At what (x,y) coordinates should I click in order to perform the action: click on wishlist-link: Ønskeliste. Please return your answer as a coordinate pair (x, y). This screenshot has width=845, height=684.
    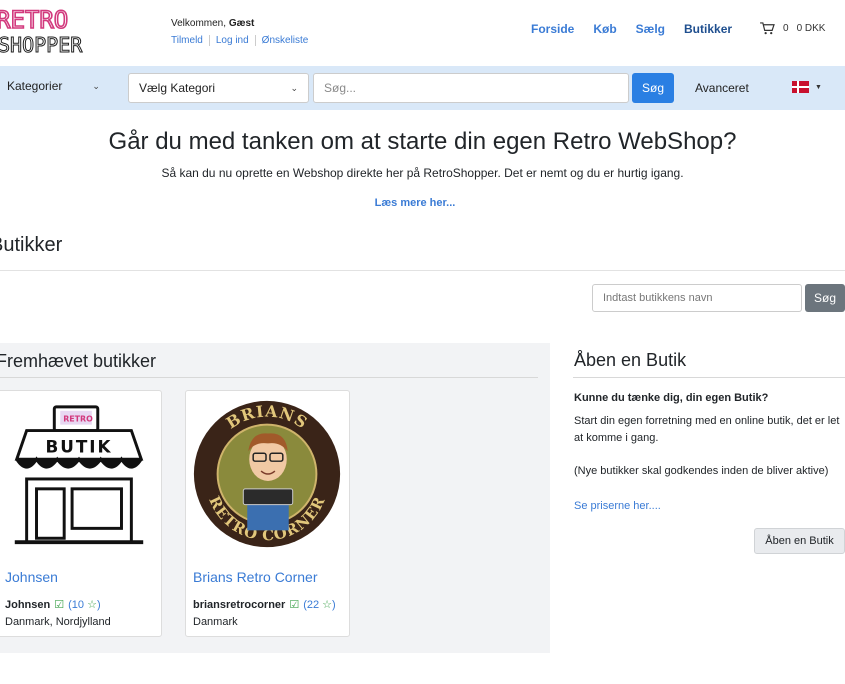
    Looking at the image, I should click on (284, 40).